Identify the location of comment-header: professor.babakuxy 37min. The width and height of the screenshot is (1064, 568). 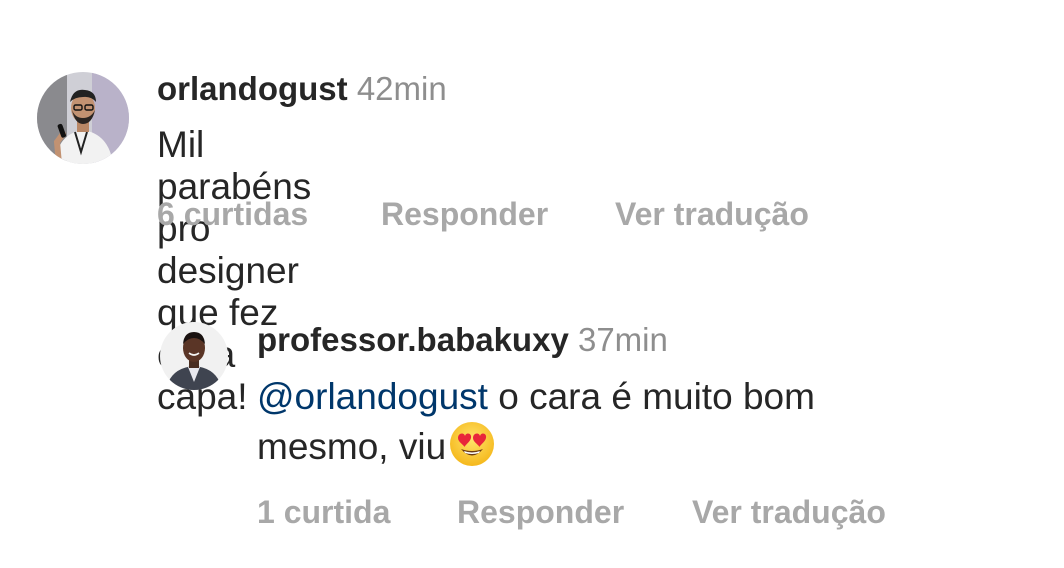
(462, 340).